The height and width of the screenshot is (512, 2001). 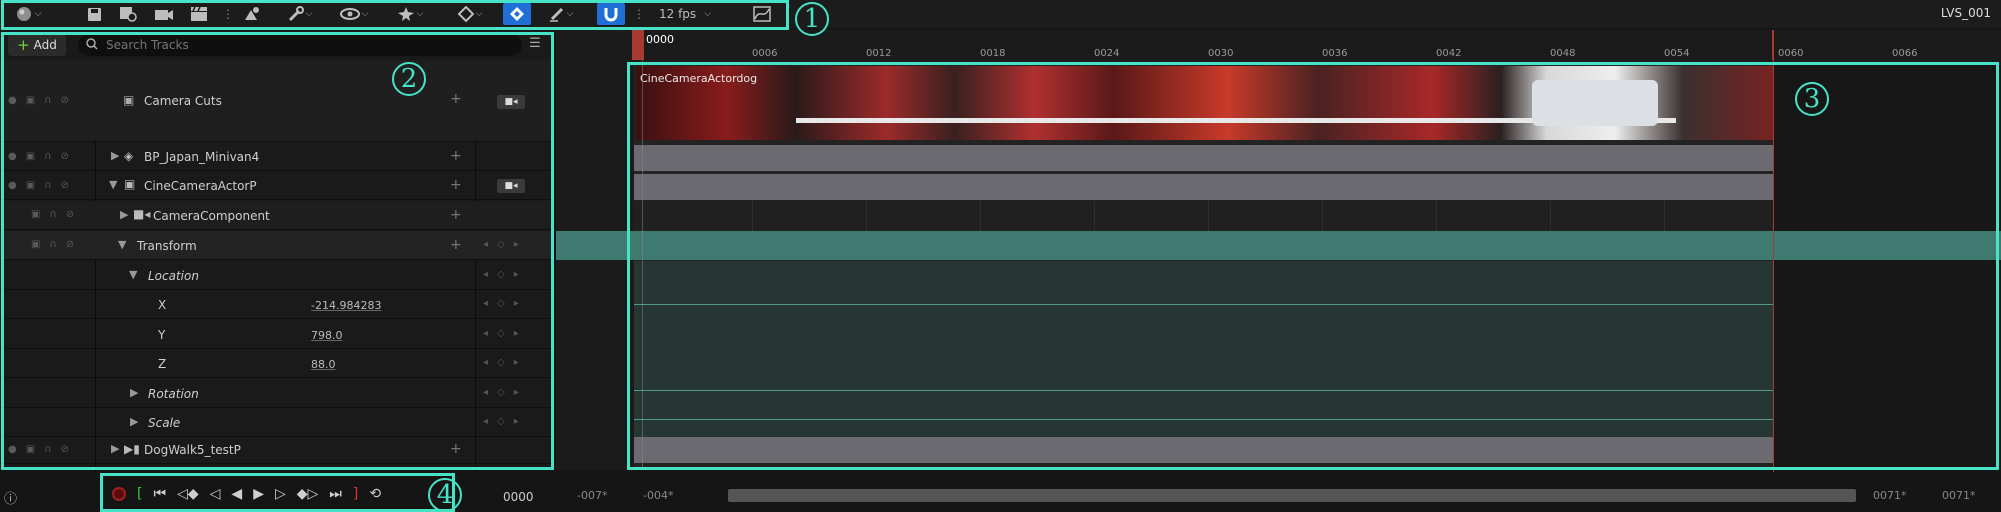 I want to click on view-range-start: -007*, so click(x=592, y=495).